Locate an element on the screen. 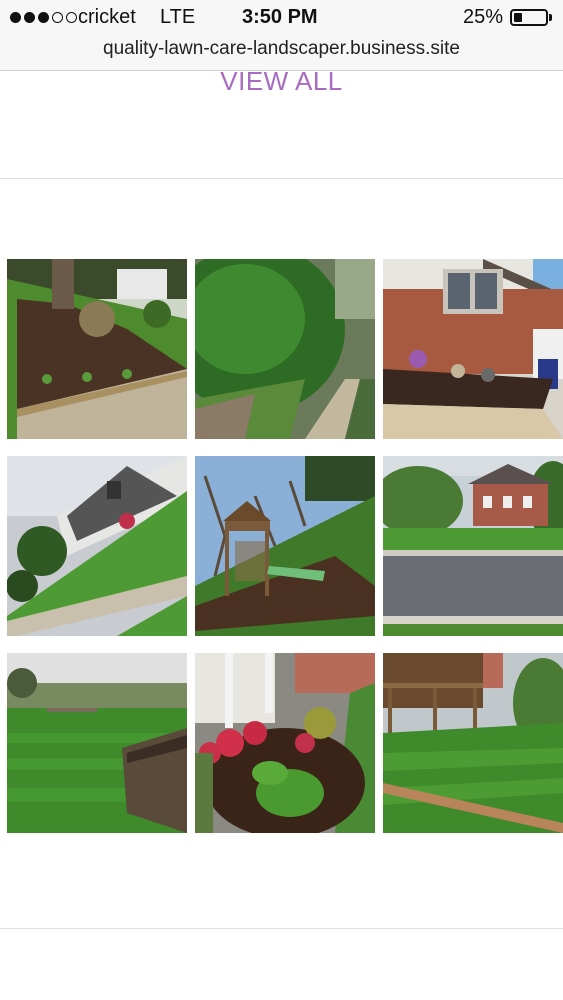  flower-bed-porch-photo is located at coordinates (285, 743).